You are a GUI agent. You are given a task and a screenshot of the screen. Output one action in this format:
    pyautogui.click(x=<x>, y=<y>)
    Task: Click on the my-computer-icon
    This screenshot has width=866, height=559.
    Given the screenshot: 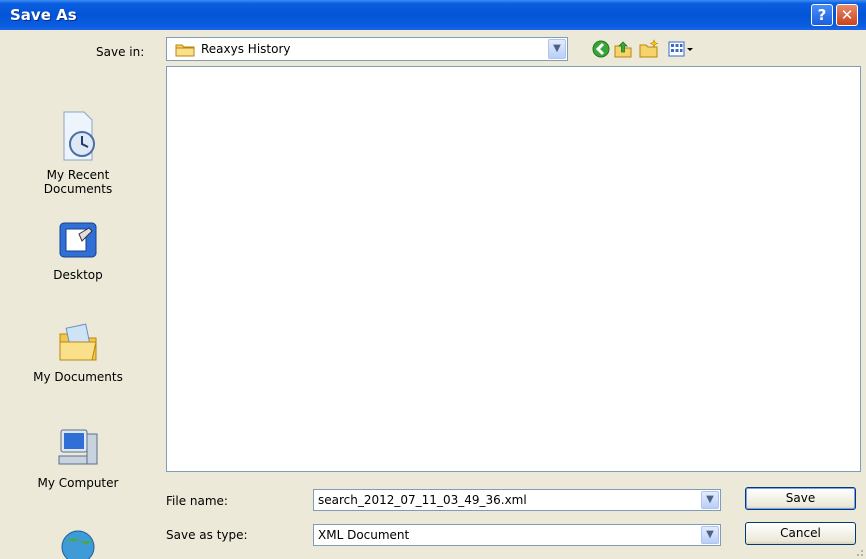 What is the action you would take?
    pyautogui.click(x=78, y=447)
    